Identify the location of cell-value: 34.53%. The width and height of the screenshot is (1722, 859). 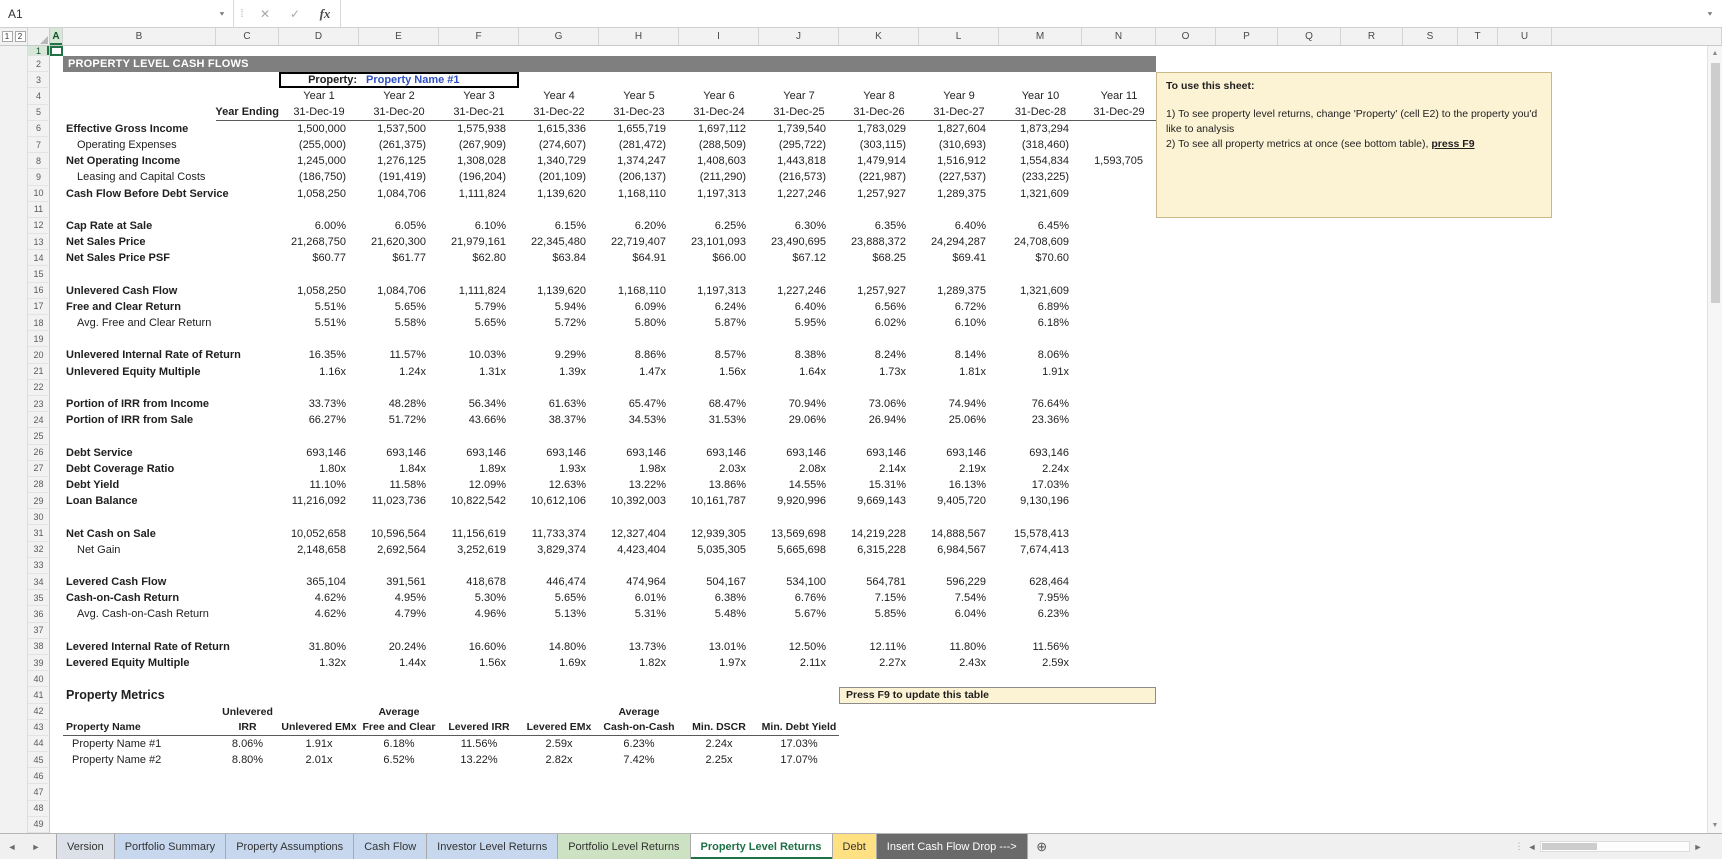
(639, 420).